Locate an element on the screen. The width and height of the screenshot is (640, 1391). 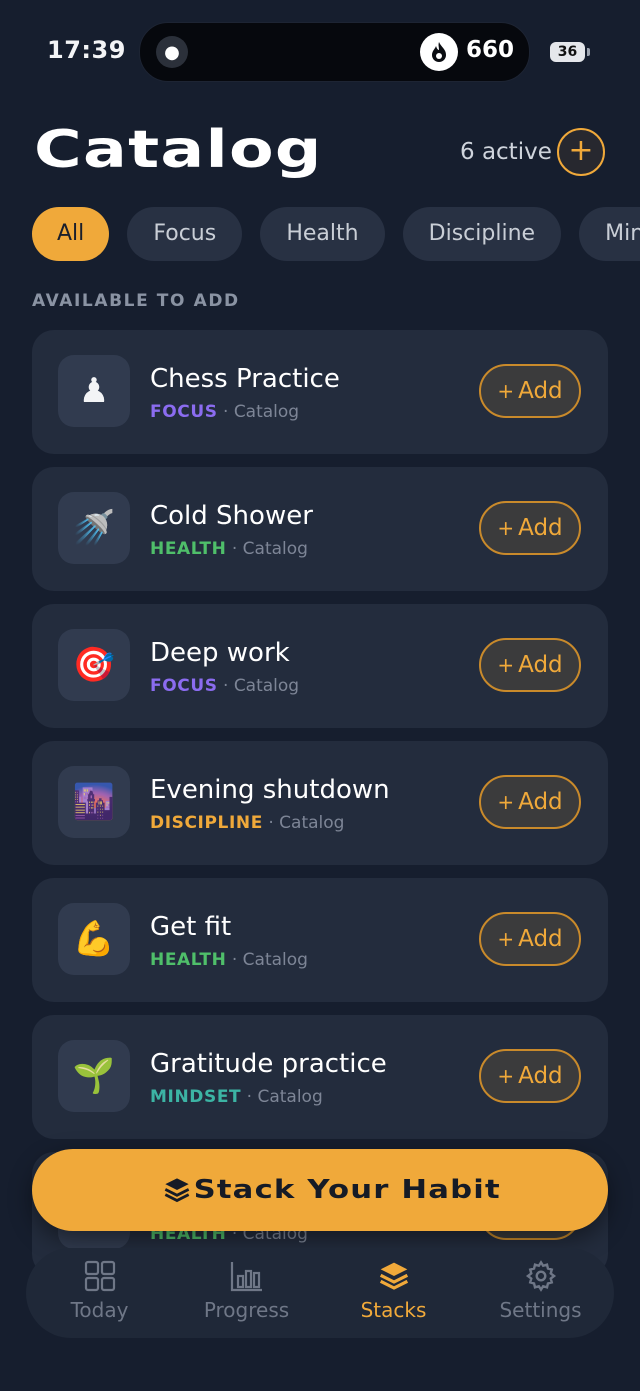
habit-card: ♟ Chess Practice FOCUS · Catalog + Add is located at coordinates (320, 392).